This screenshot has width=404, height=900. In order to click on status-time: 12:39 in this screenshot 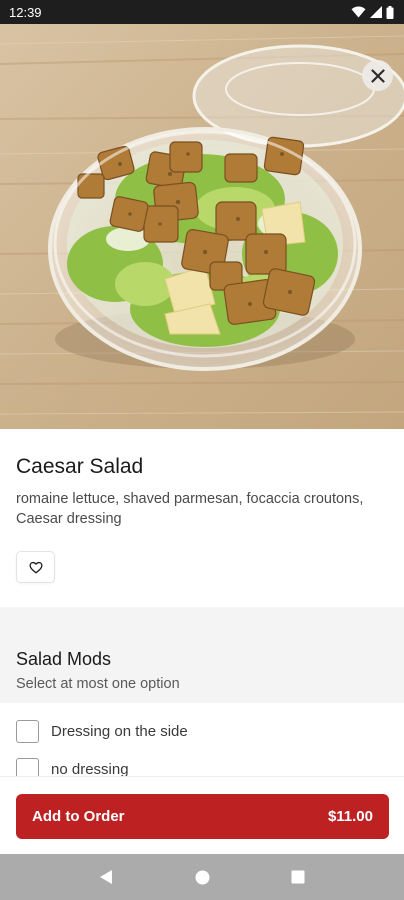, I will do `click(25, 12)`.